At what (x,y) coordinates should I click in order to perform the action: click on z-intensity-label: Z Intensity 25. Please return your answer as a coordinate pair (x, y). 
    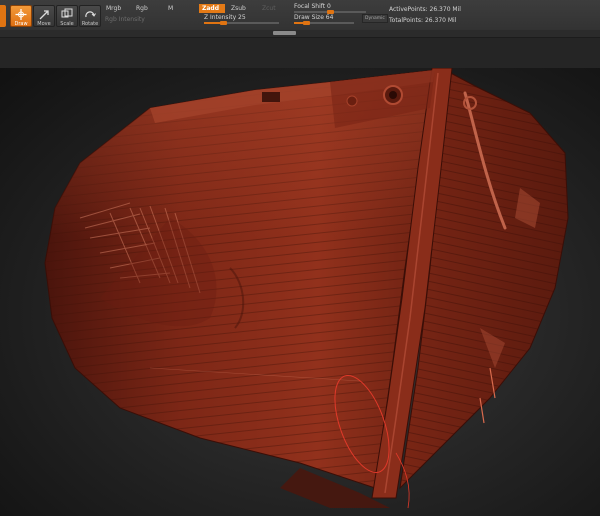
    Looking at the image, I should click on (225, 17).